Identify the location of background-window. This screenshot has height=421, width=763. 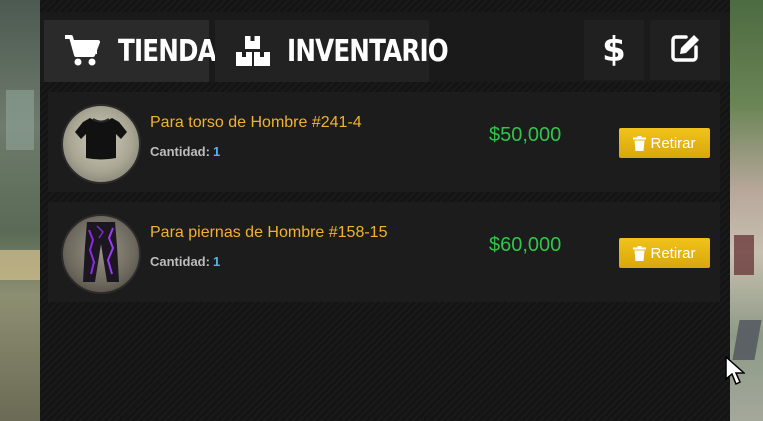
(20, 120).